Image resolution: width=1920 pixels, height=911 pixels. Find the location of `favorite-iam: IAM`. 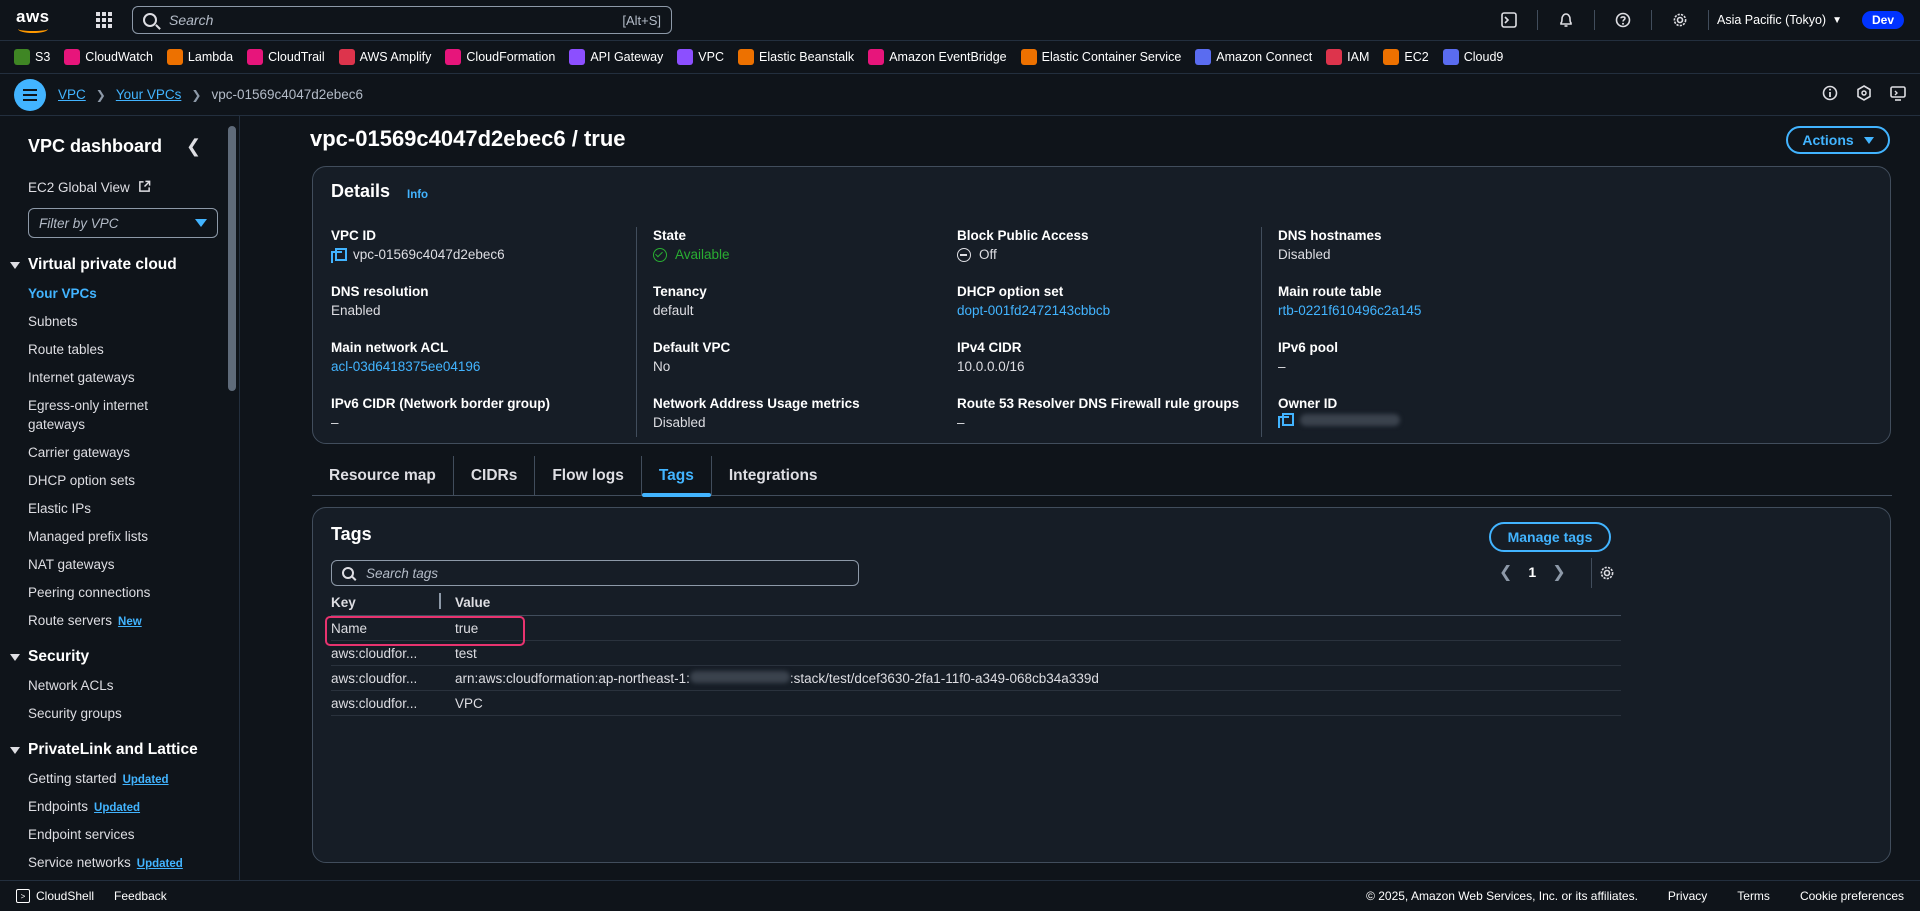

favorite-iam: IAM is located at coordinates (1347, 57).